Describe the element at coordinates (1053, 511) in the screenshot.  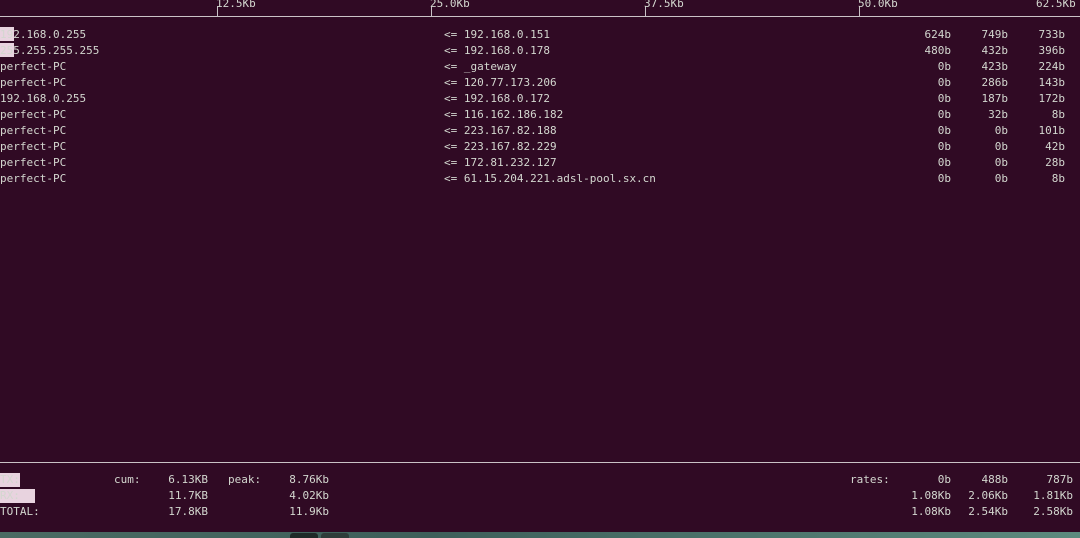
I see `total-rate-40s: 2.58Kb` at that location.